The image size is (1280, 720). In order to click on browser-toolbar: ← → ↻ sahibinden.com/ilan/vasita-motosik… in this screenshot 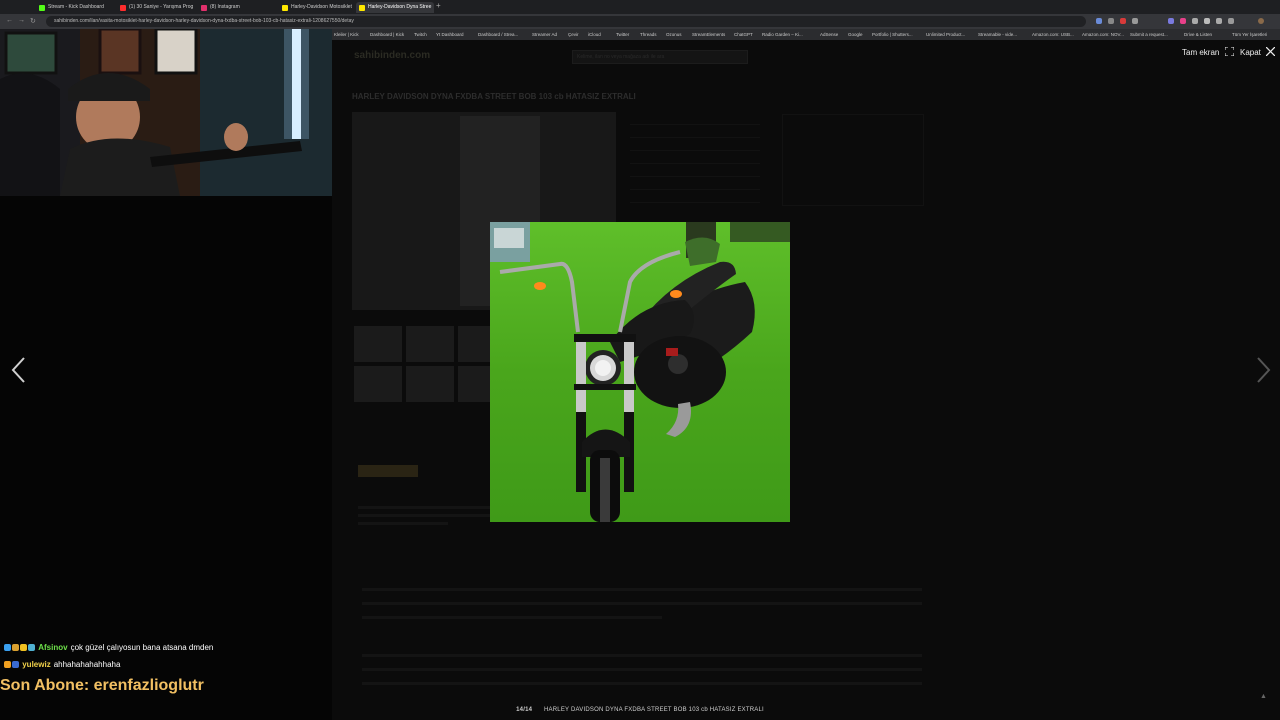, I will do `click(640, 21)`.